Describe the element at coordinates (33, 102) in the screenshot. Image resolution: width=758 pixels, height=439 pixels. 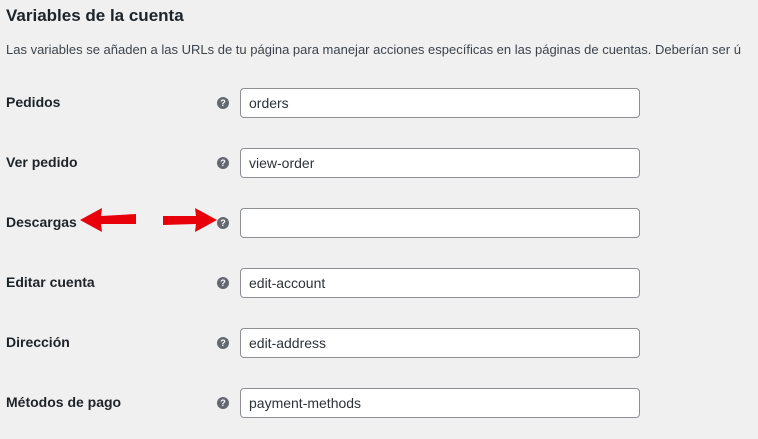
I see `field-label-orders: Pedidos` at that location.